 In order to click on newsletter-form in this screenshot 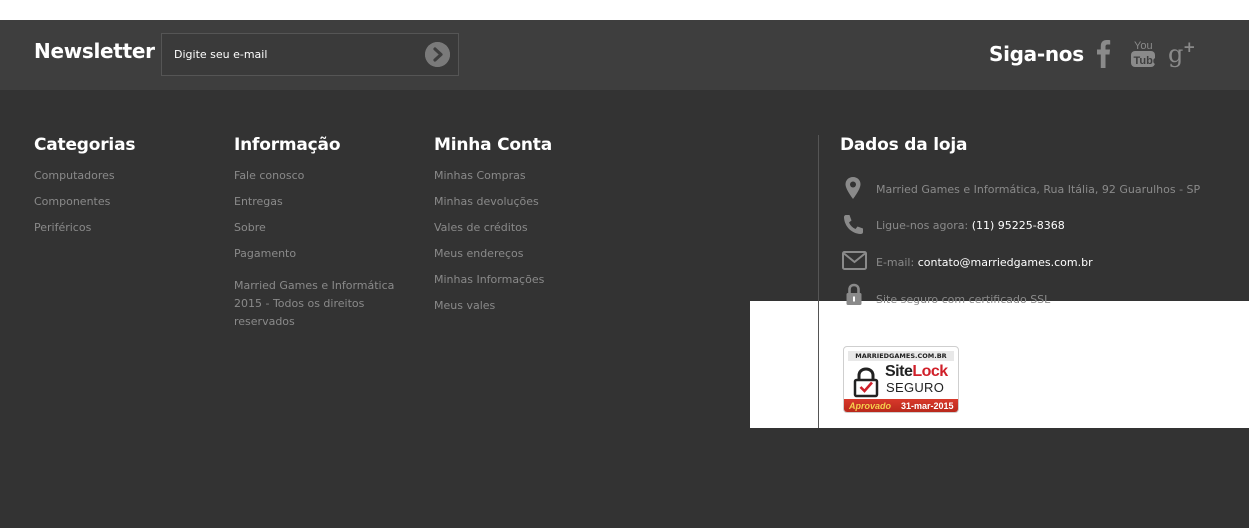, I will do `click(310, 54)`.